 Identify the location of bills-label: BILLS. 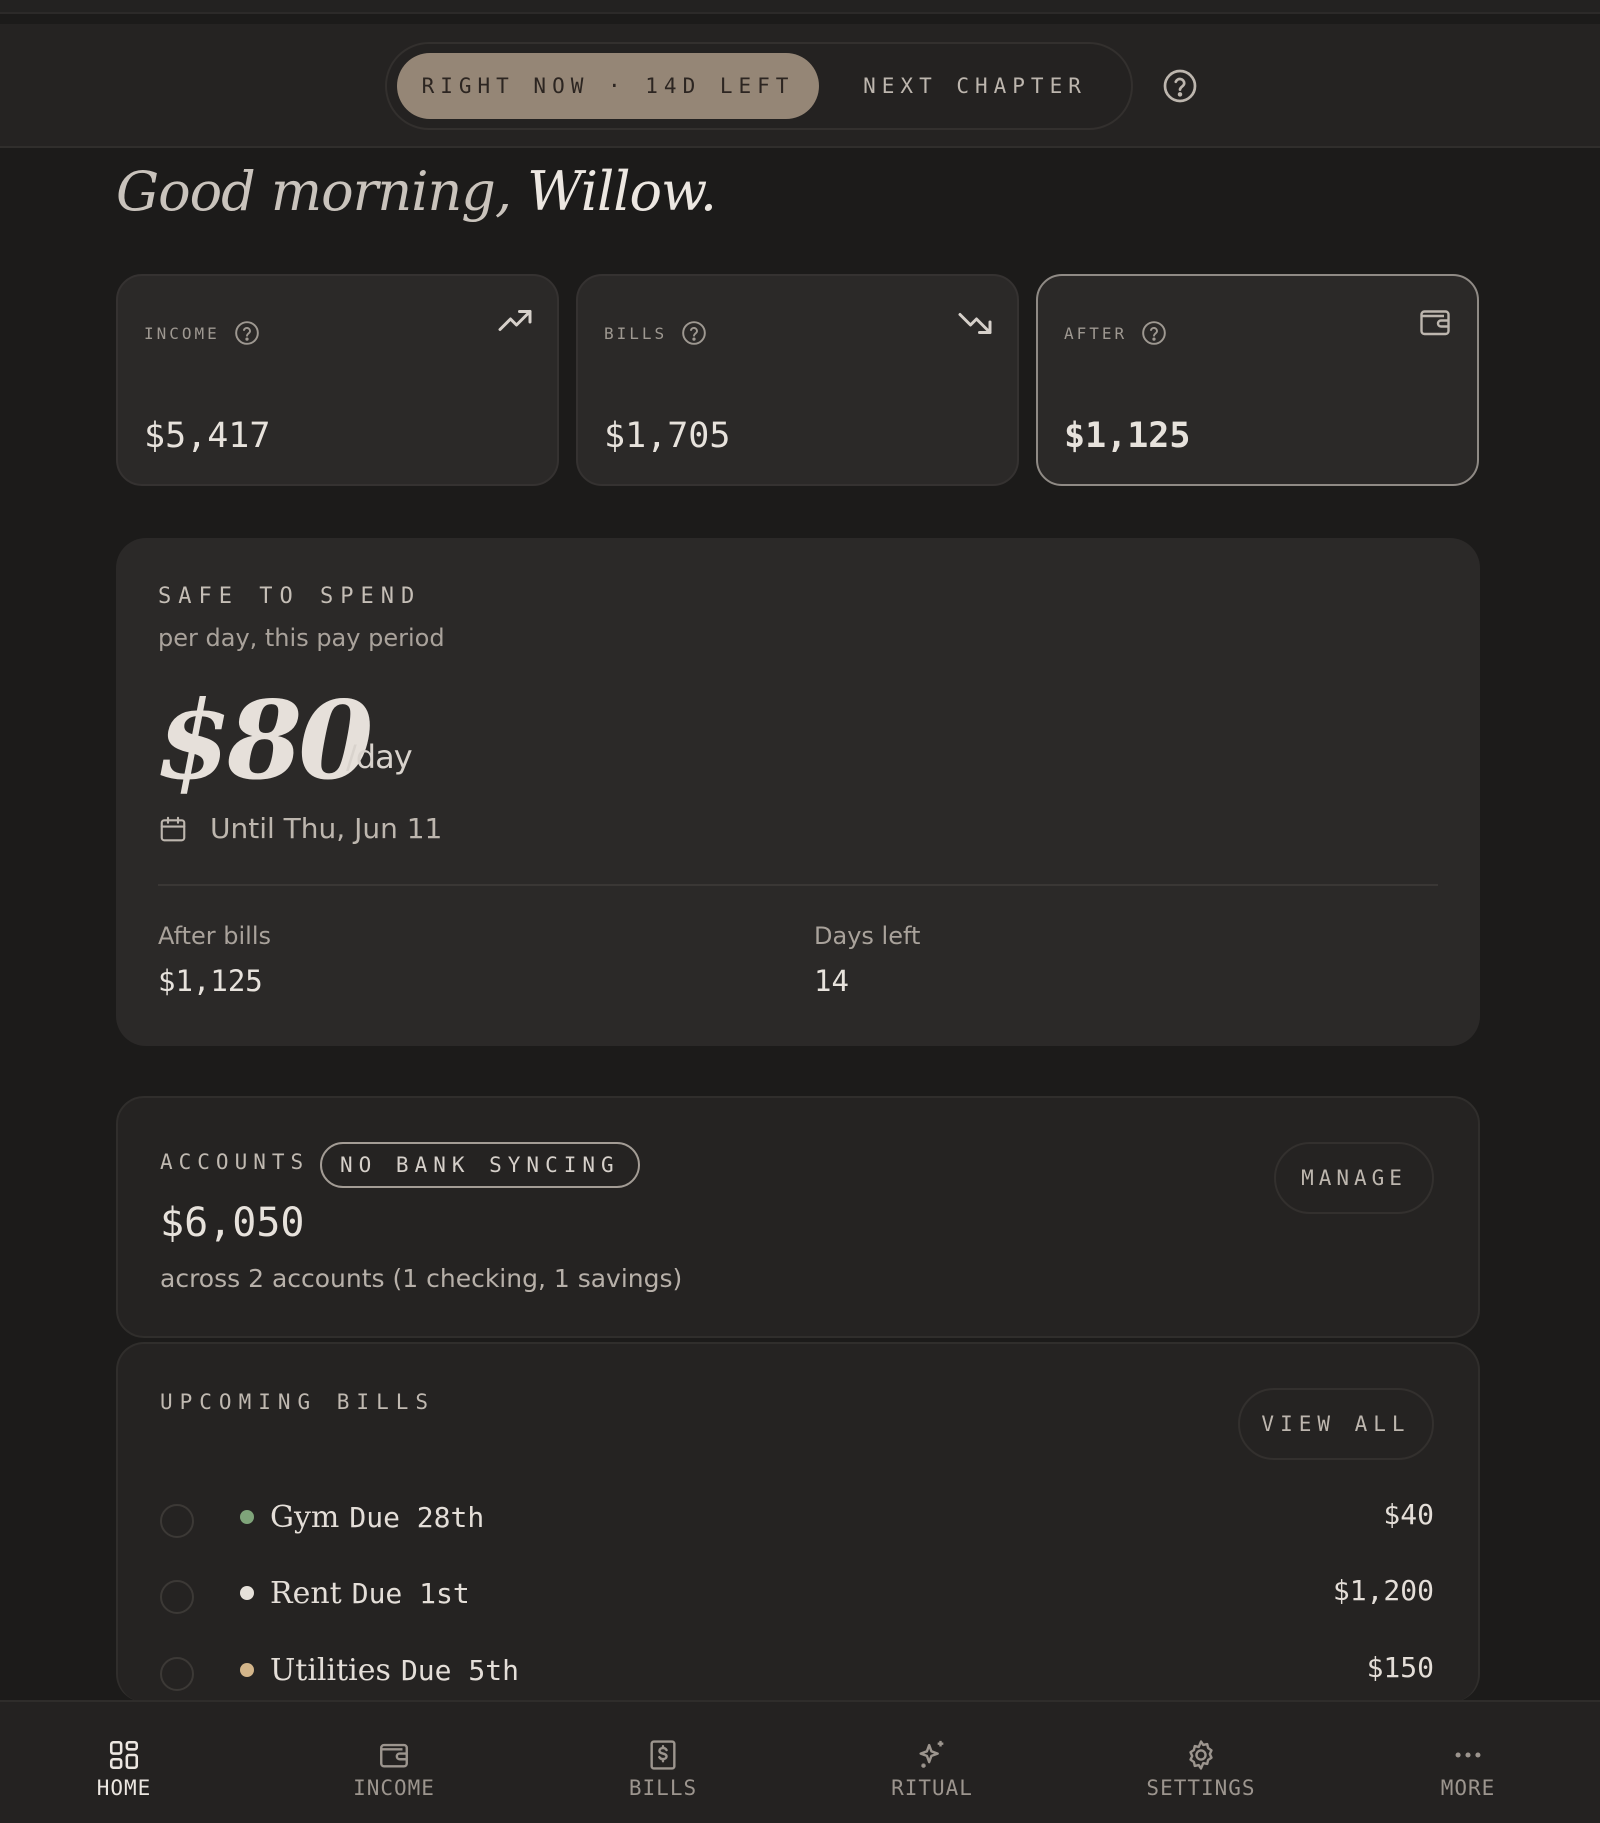
(636, 333).